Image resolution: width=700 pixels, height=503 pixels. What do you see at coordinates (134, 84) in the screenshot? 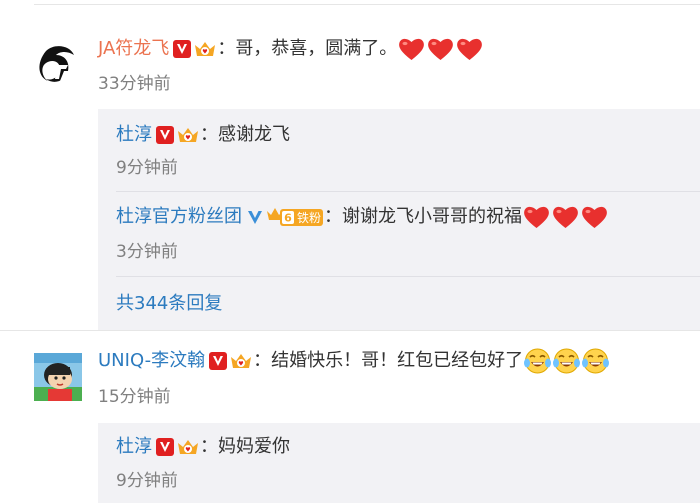
I see `comment-time: 33分钟前` at bounding box center [134, 84].